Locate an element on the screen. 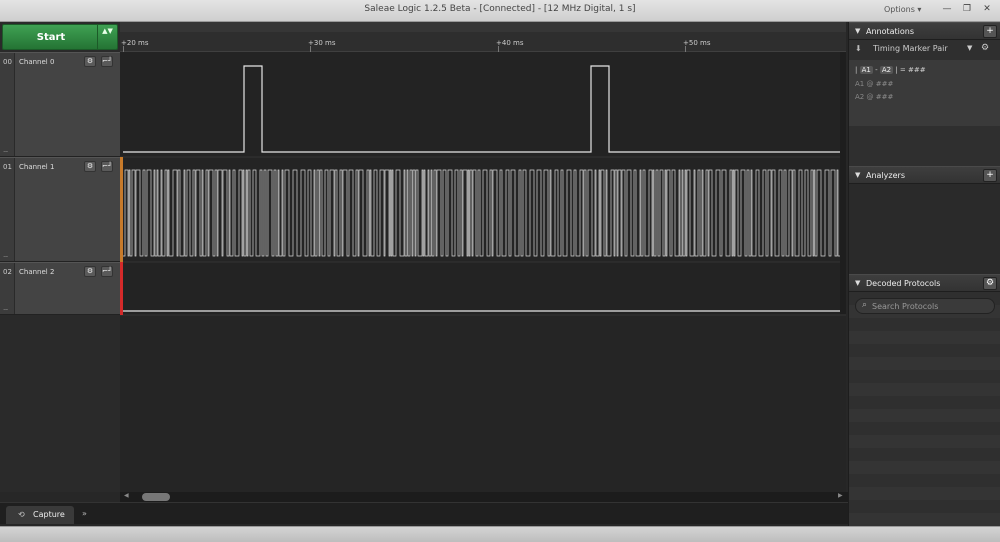  horizontal-scrollbar: ◀ ▶ is located at coordinates (484, 497).